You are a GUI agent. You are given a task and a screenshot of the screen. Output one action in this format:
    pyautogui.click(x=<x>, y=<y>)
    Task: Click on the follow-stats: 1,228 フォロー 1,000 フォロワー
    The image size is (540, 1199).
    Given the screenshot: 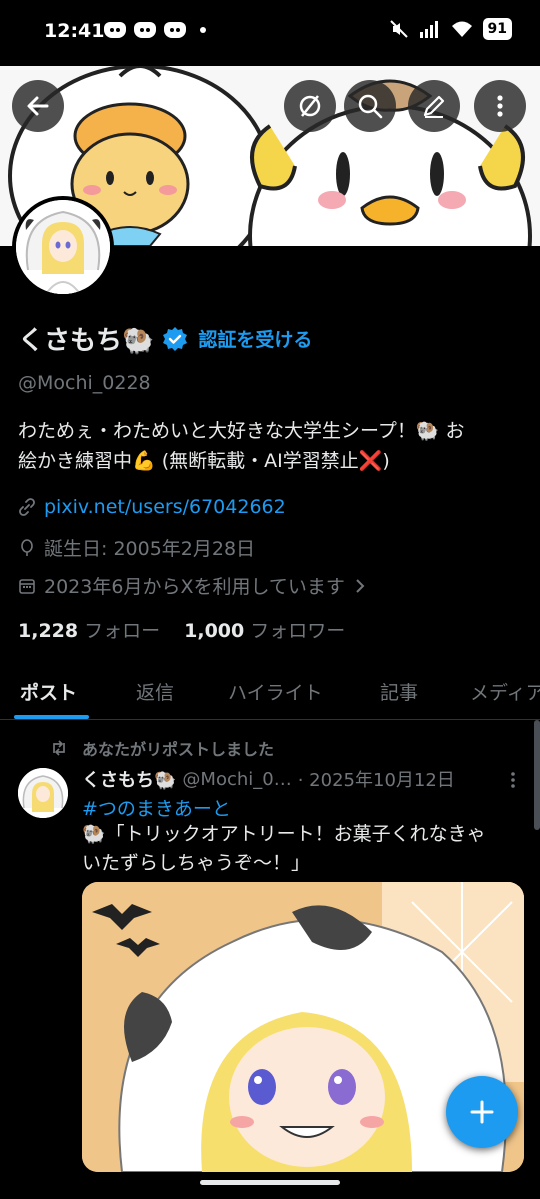 What is the action you would take?
    pyautogui.click(x=181, y=629)
    